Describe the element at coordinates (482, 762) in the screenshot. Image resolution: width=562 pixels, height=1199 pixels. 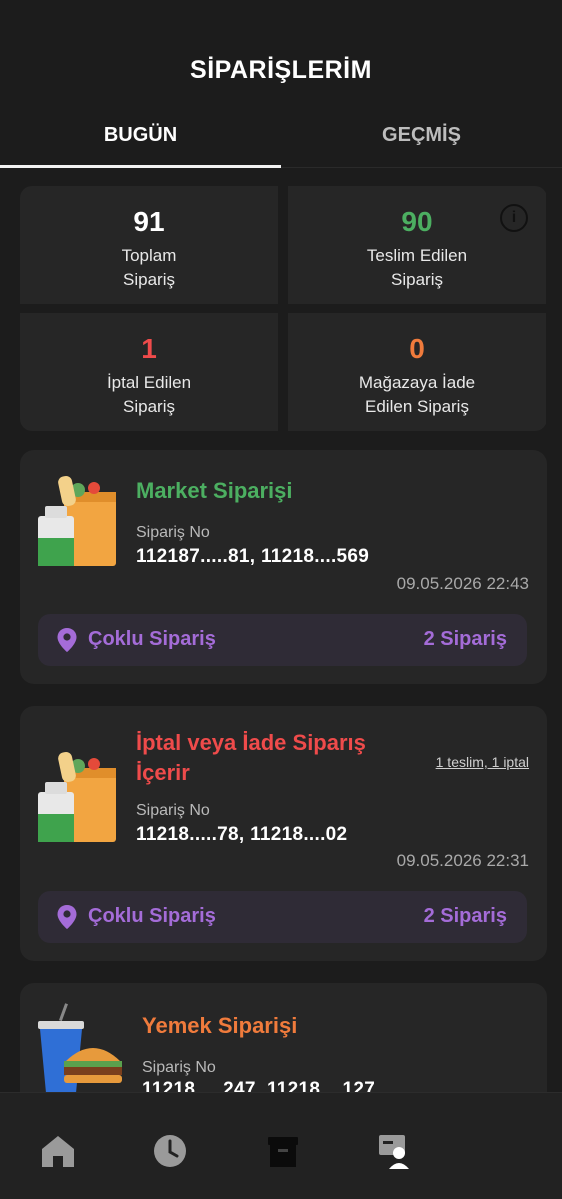
I see `delivery-status-link: 1 teslim, 1 iptal` at that location.